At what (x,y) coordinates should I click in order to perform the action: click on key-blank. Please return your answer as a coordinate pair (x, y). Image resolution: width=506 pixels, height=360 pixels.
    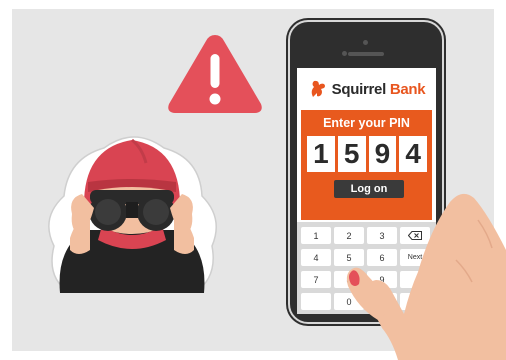
    Looking at the image, I should click on (316, 301).